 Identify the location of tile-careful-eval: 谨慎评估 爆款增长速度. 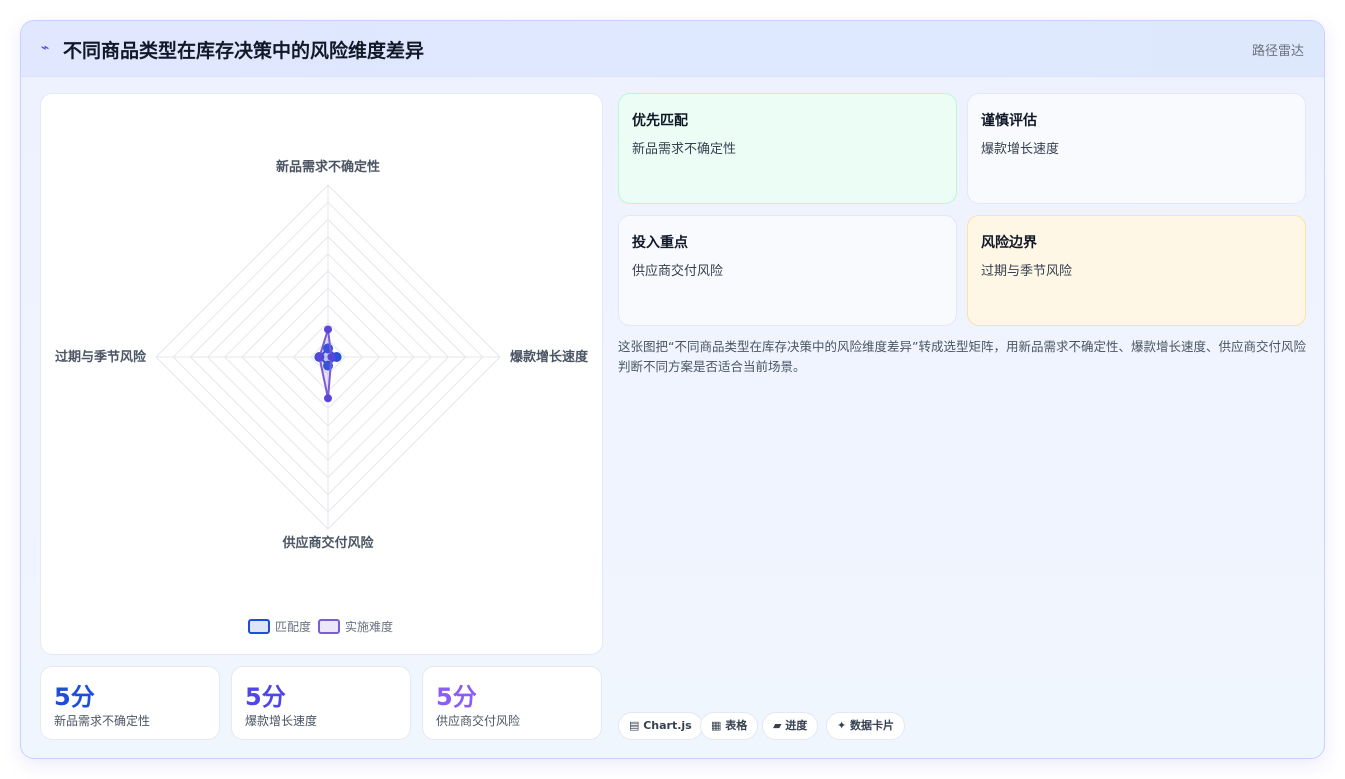
(1136, 148).